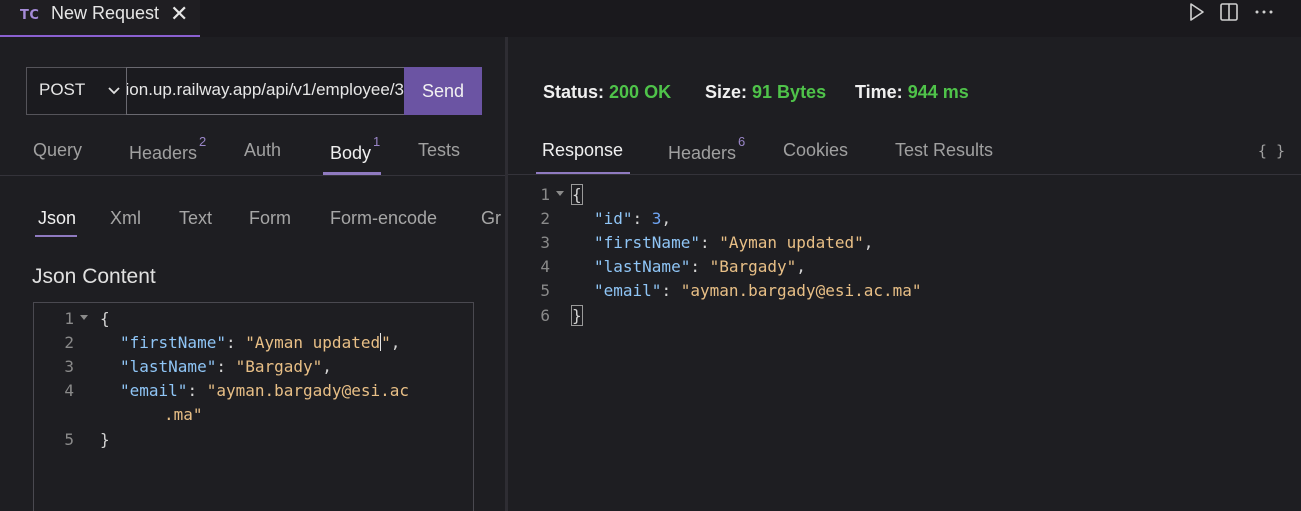 This screenshot has width=1301, height=511. I want to click on size-info: Size: 91 Bytes, so click(765, 92).